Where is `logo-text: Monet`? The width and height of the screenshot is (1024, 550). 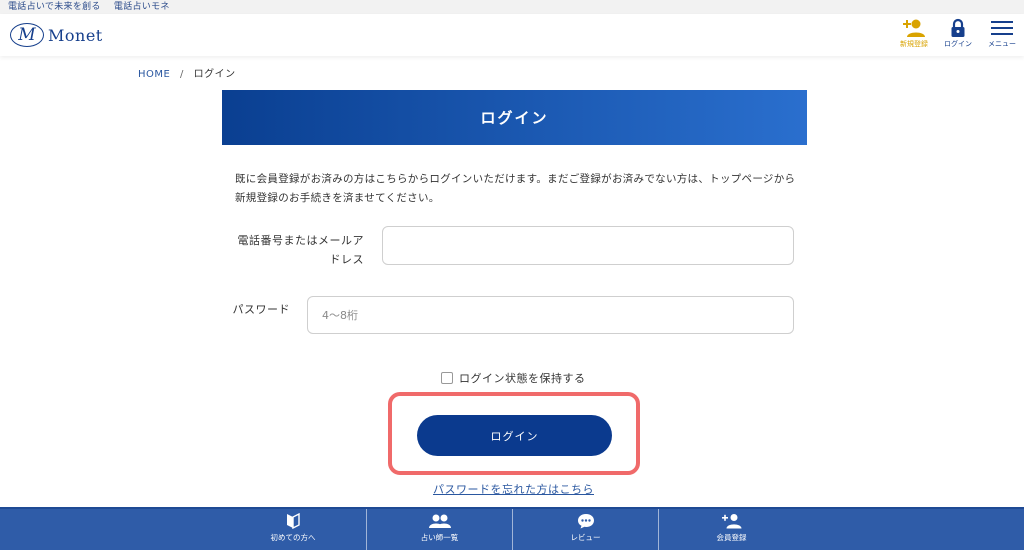 logo-text: Monet is located at coordinates (75, 35).